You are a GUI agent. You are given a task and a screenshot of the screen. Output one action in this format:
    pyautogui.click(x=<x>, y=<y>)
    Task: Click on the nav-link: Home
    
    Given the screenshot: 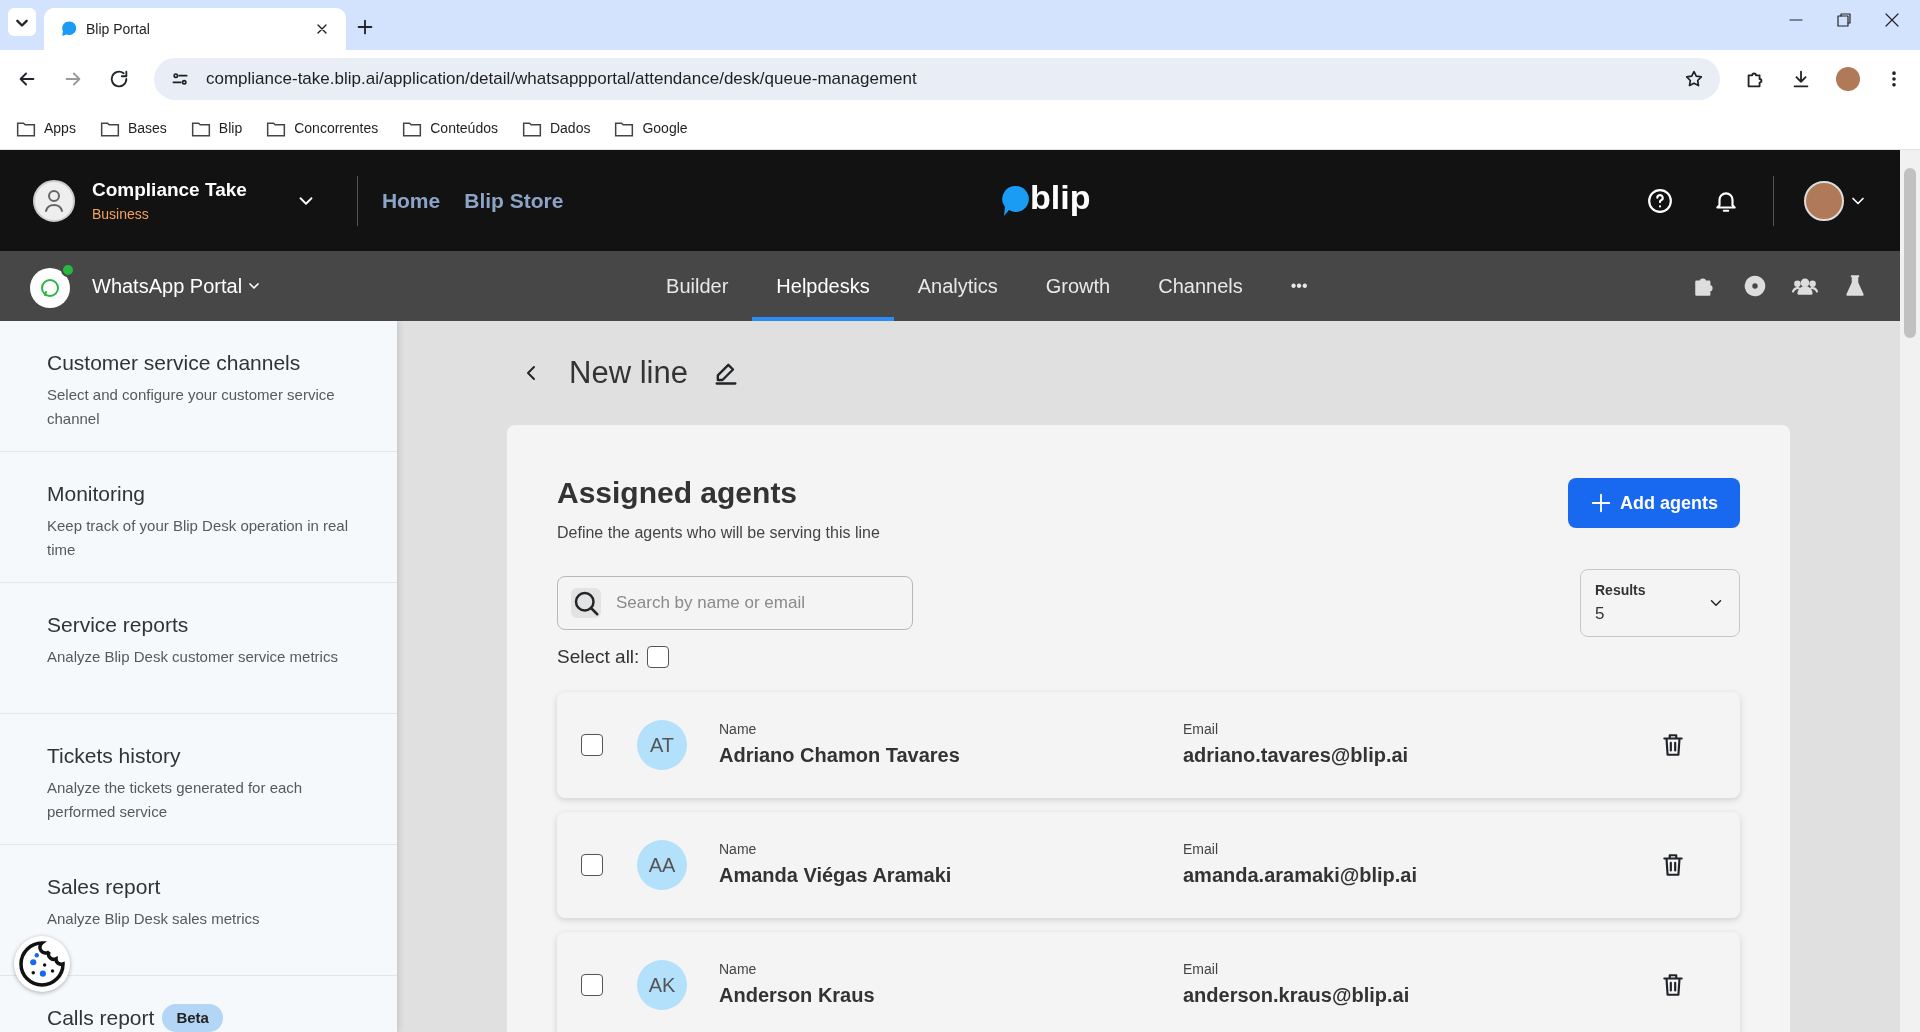 What is the action you would take?
    pyautogui.click(x=411, y=200)
    